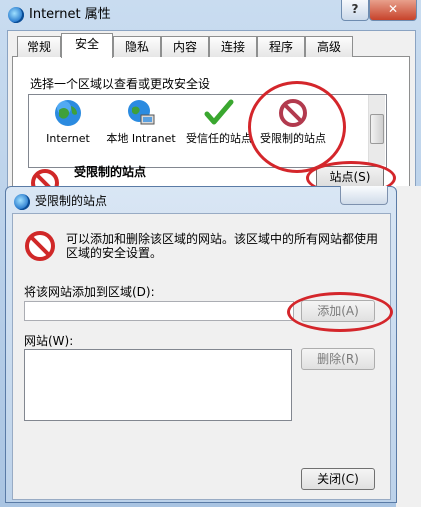  What do you see at coordinates (233, 46) in the screenshot?
I see `tab-connections: 连接` at bounding box center [233, 46].